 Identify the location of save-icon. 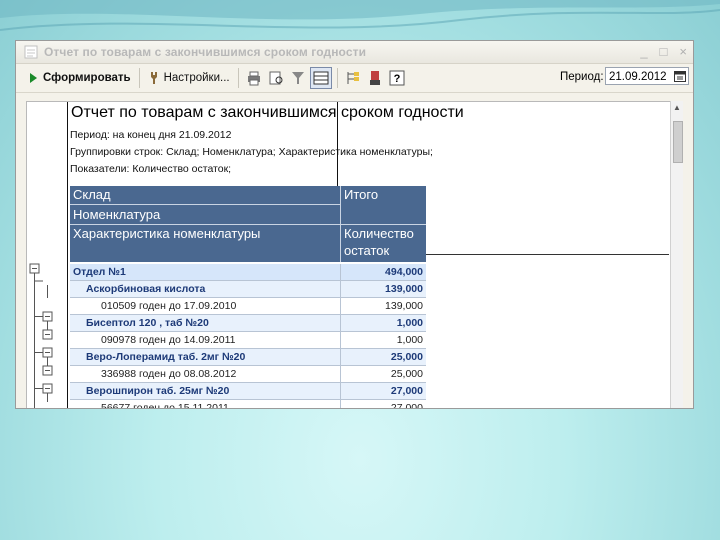
(374, 78).